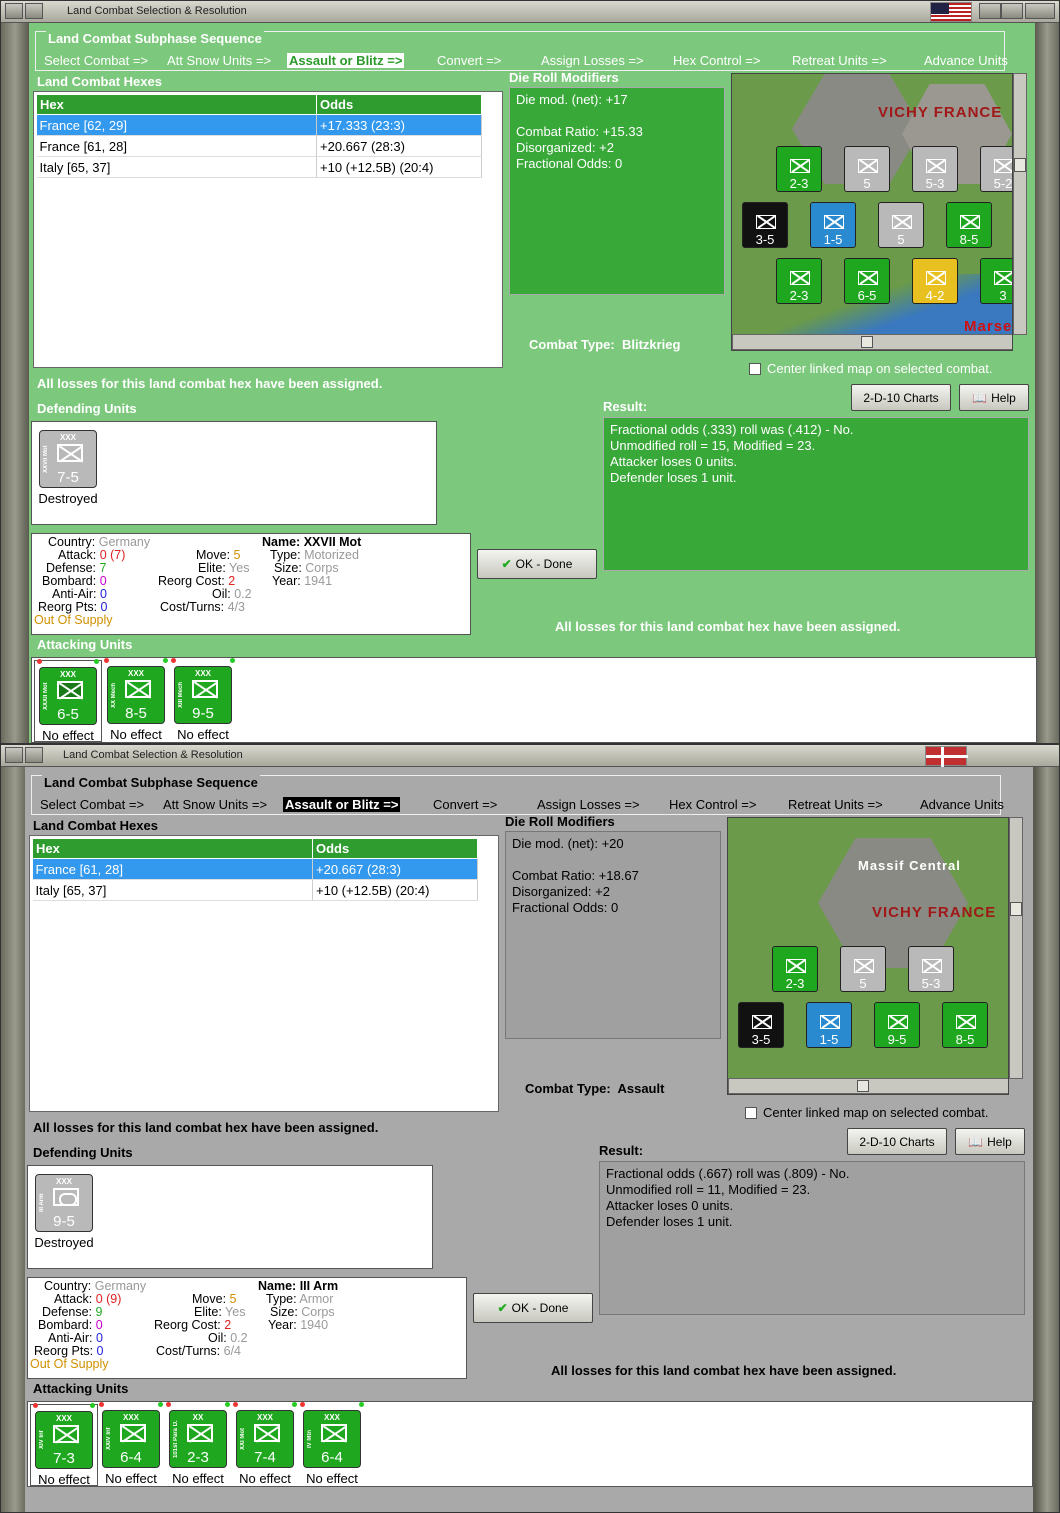 Image resolution: width=1060 pixels, height=1513 pixels. Describe the element at coordinates (909, 865) in the screenshot. I see `map-region-label: Massif Central` at that location.